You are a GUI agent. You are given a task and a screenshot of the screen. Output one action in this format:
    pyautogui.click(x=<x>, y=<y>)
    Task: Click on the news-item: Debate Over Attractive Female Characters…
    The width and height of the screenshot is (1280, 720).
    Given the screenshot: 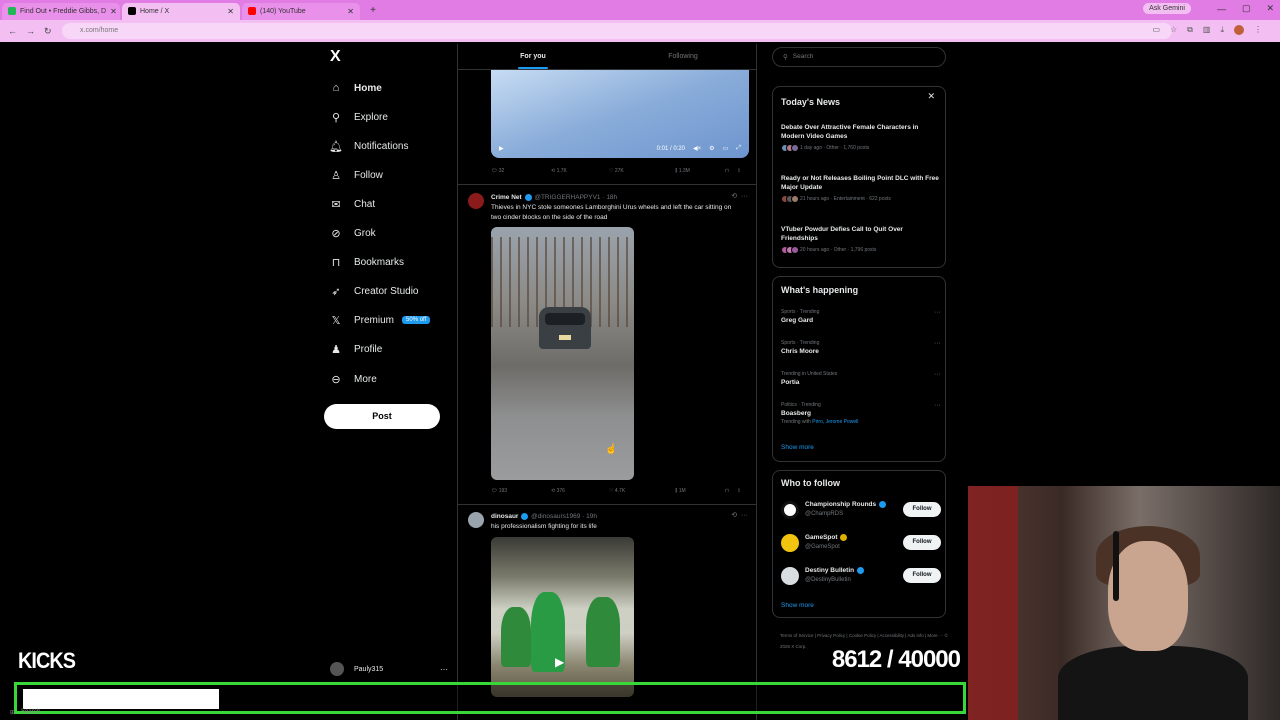 What is the action you would take?
    pyautogui.click(x=861, y=137)
    